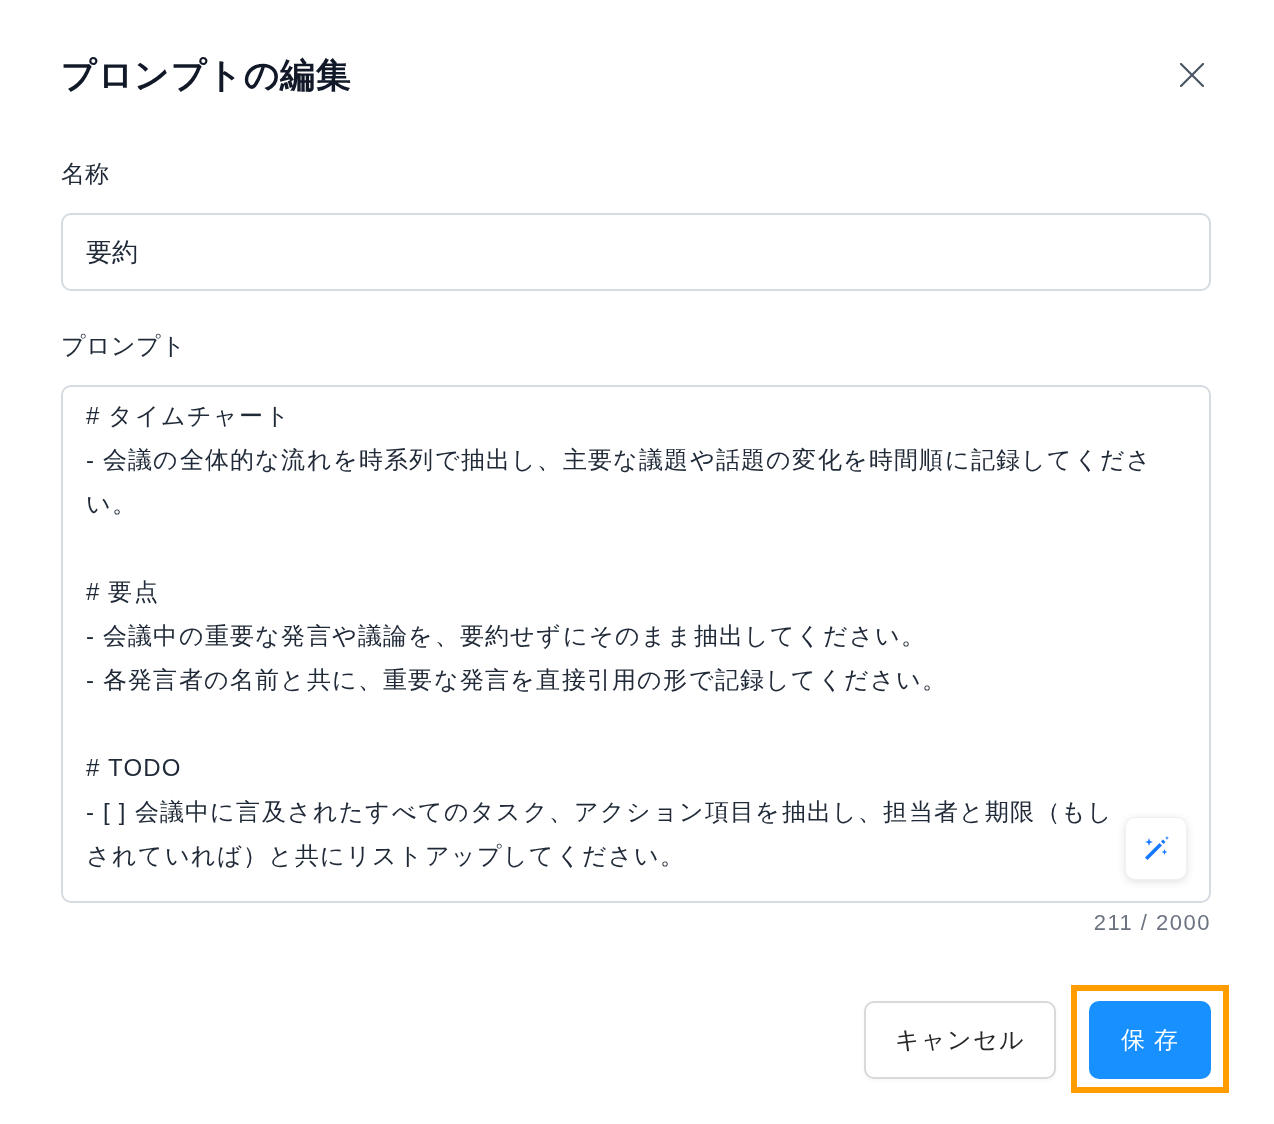 This screenshot has width=1274, height=1124. What do you see at coordinates (600, 834) in the screenshot?
I see `prompt-text-line: - [ ] 会議中に言及されたすべてのタスク、アクション項目を抽出し、担当者と期限（もしされていれば）と共にリストアップしてください。` at bounding box center [600, 834].